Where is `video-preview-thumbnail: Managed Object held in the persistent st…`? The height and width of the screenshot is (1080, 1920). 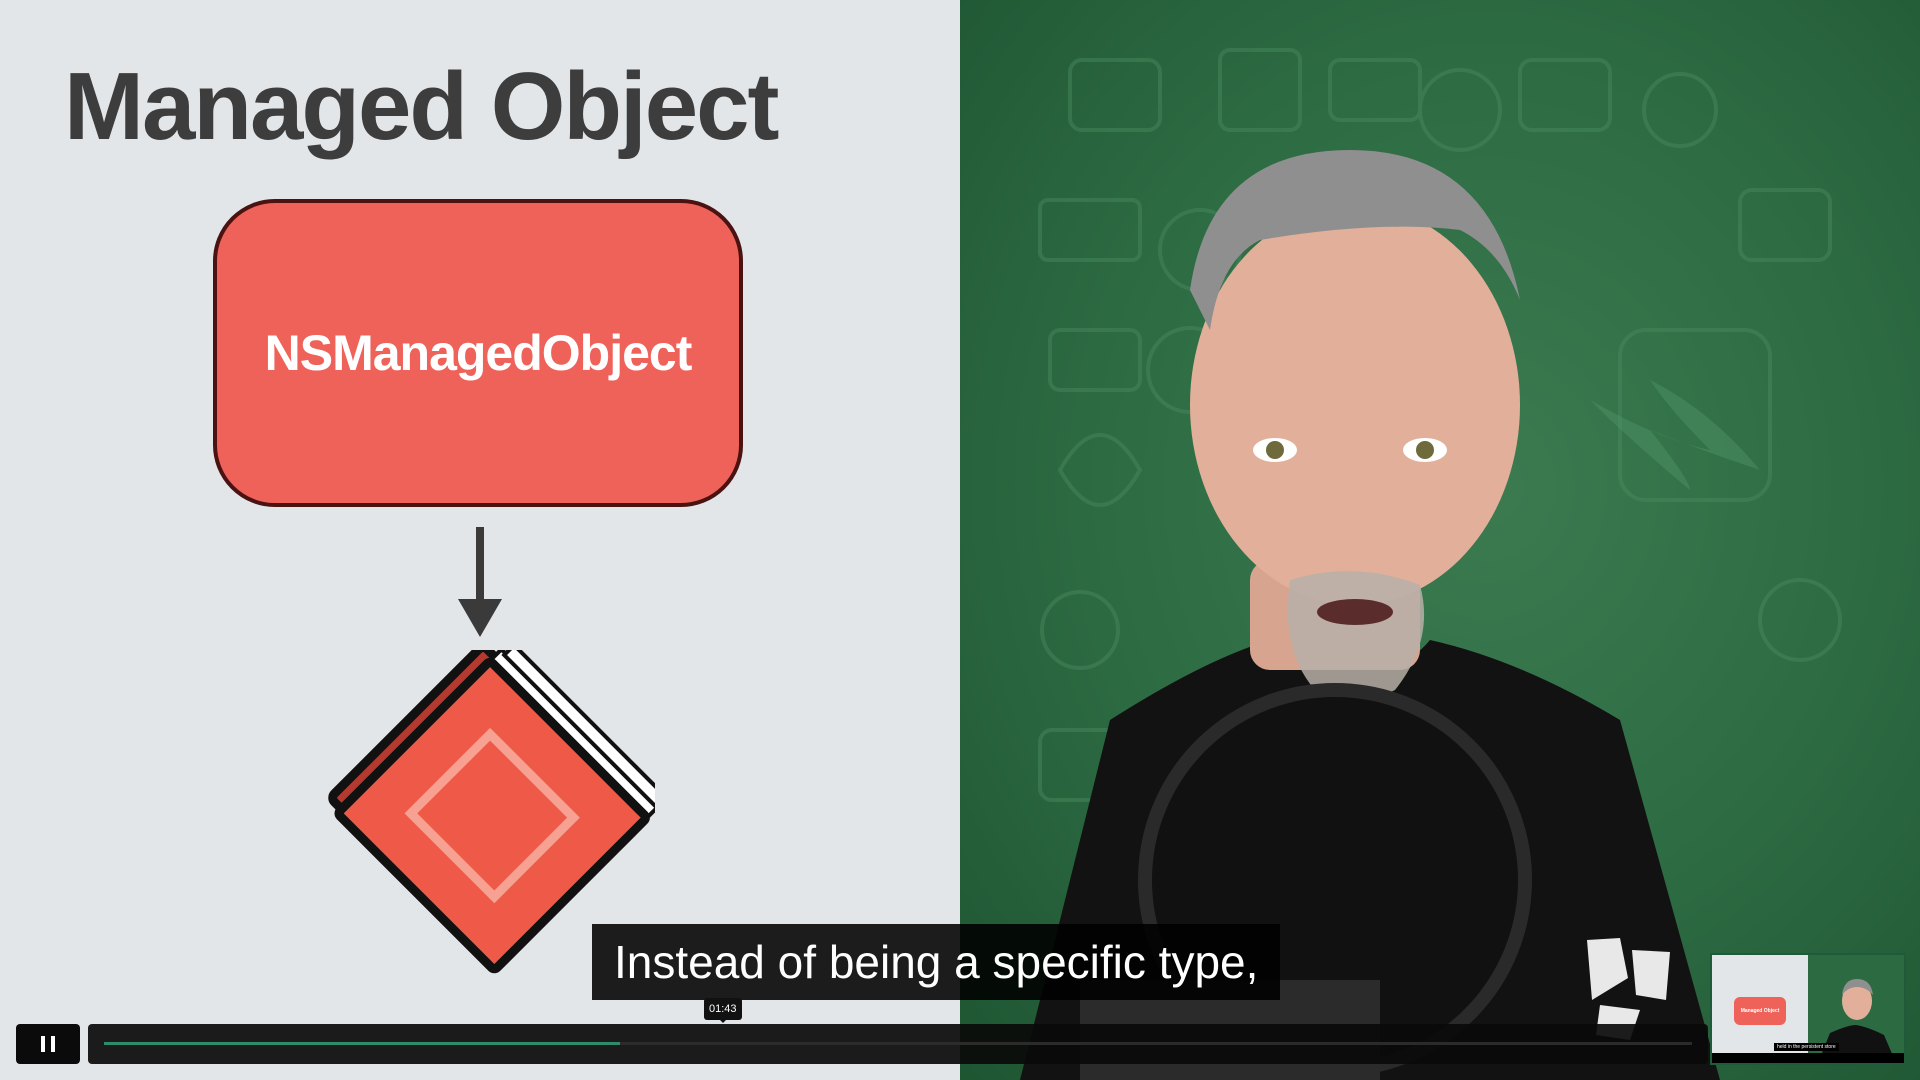
video-preview-thumbnail: Managed Object held in the persistent st… is located at coordinates (1808, 1009).